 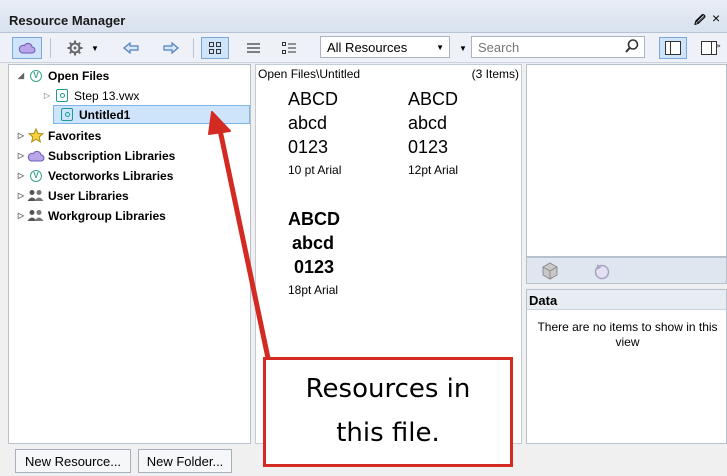 What do you see at coordinates (388, 412) in the screenshot?
I see `annotation-callout: Resources in this file.` at bounding box center [388, 412].